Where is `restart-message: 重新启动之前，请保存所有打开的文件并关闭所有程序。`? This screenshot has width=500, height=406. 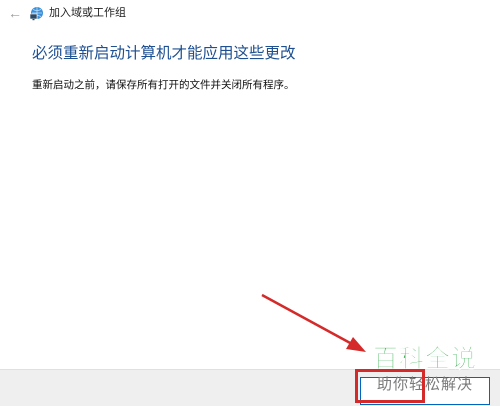
restart-message: 重新启动之前，请保存所有打开的文件并关闭所有程序。 is located at coordinates (163, 85).